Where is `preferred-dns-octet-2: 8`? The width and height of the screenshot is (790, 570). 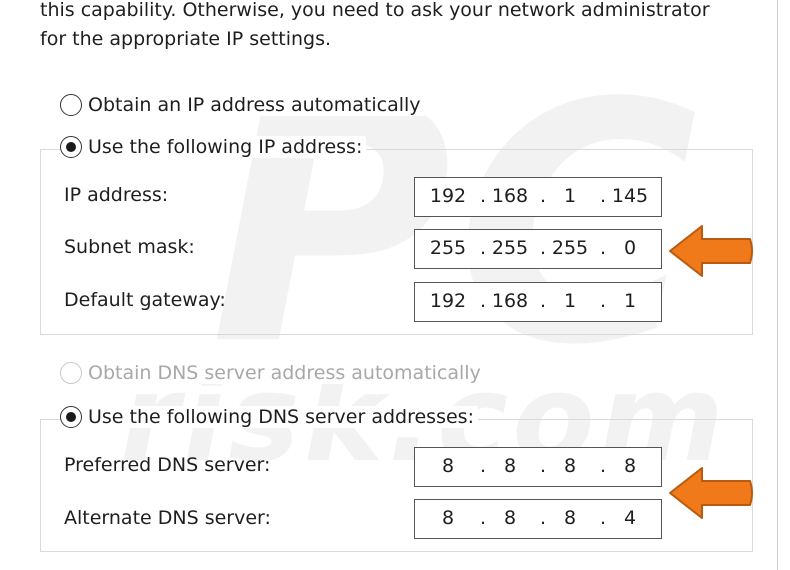 preferred-dns-octet-2: 8 is located at coordinates (510, 466).